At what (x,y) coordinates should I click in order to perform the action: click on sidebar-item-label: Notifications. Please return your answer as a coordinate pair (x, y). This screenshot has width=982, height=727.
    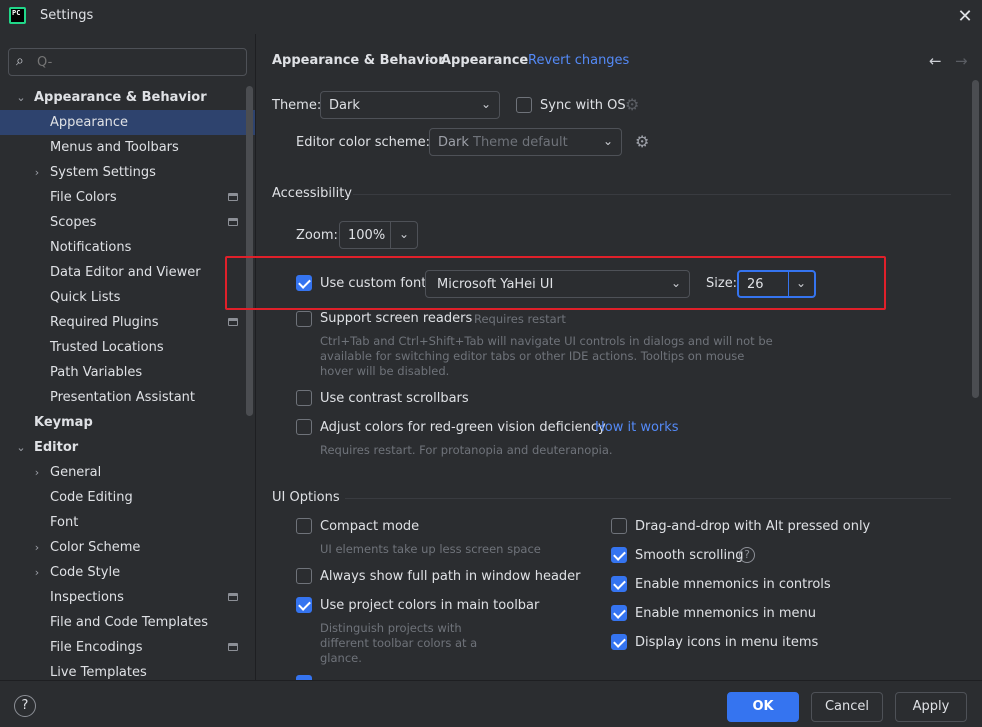
    Looking at the image, I should click on (91, 247).